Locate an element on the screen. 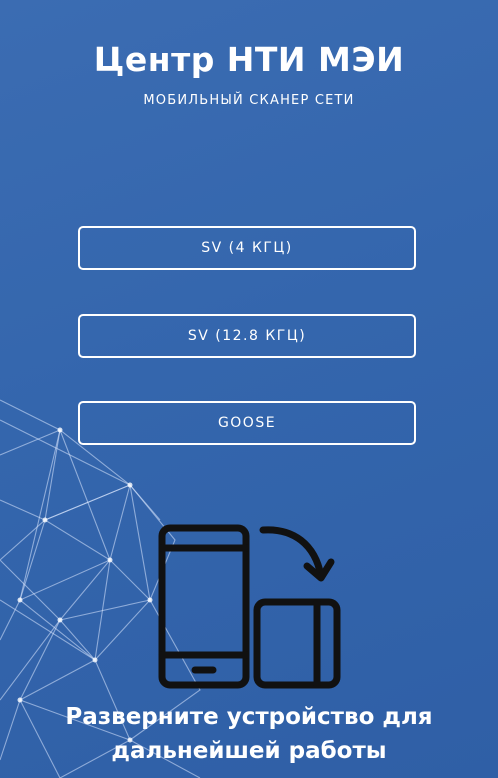 This screenshot has width=498, height=778. mode-button-goose: GOOSE is located at coordinates (247, 423).